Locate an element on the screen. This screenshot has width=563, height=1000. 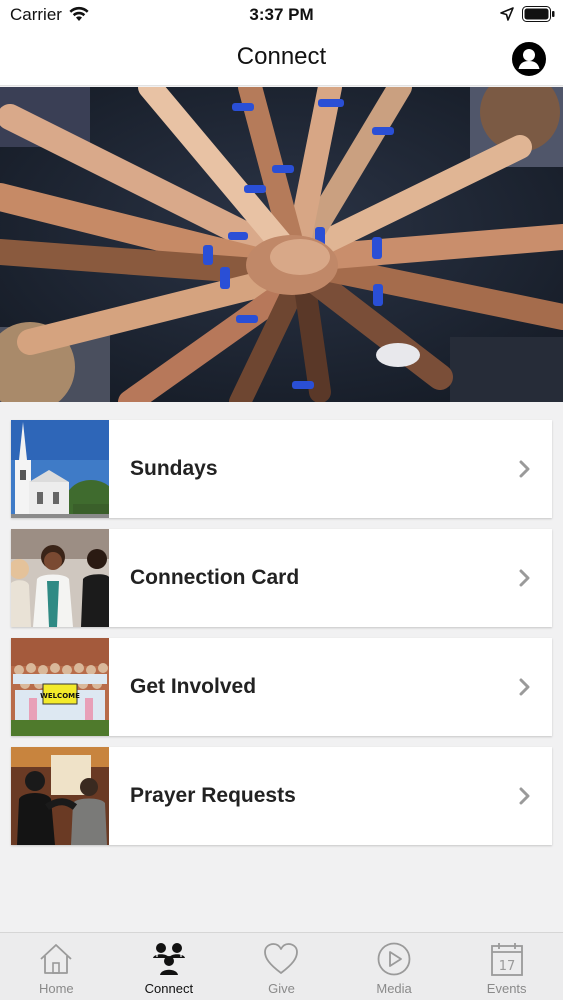
people-talking-thumbnail is located at coordinates (60, 578).